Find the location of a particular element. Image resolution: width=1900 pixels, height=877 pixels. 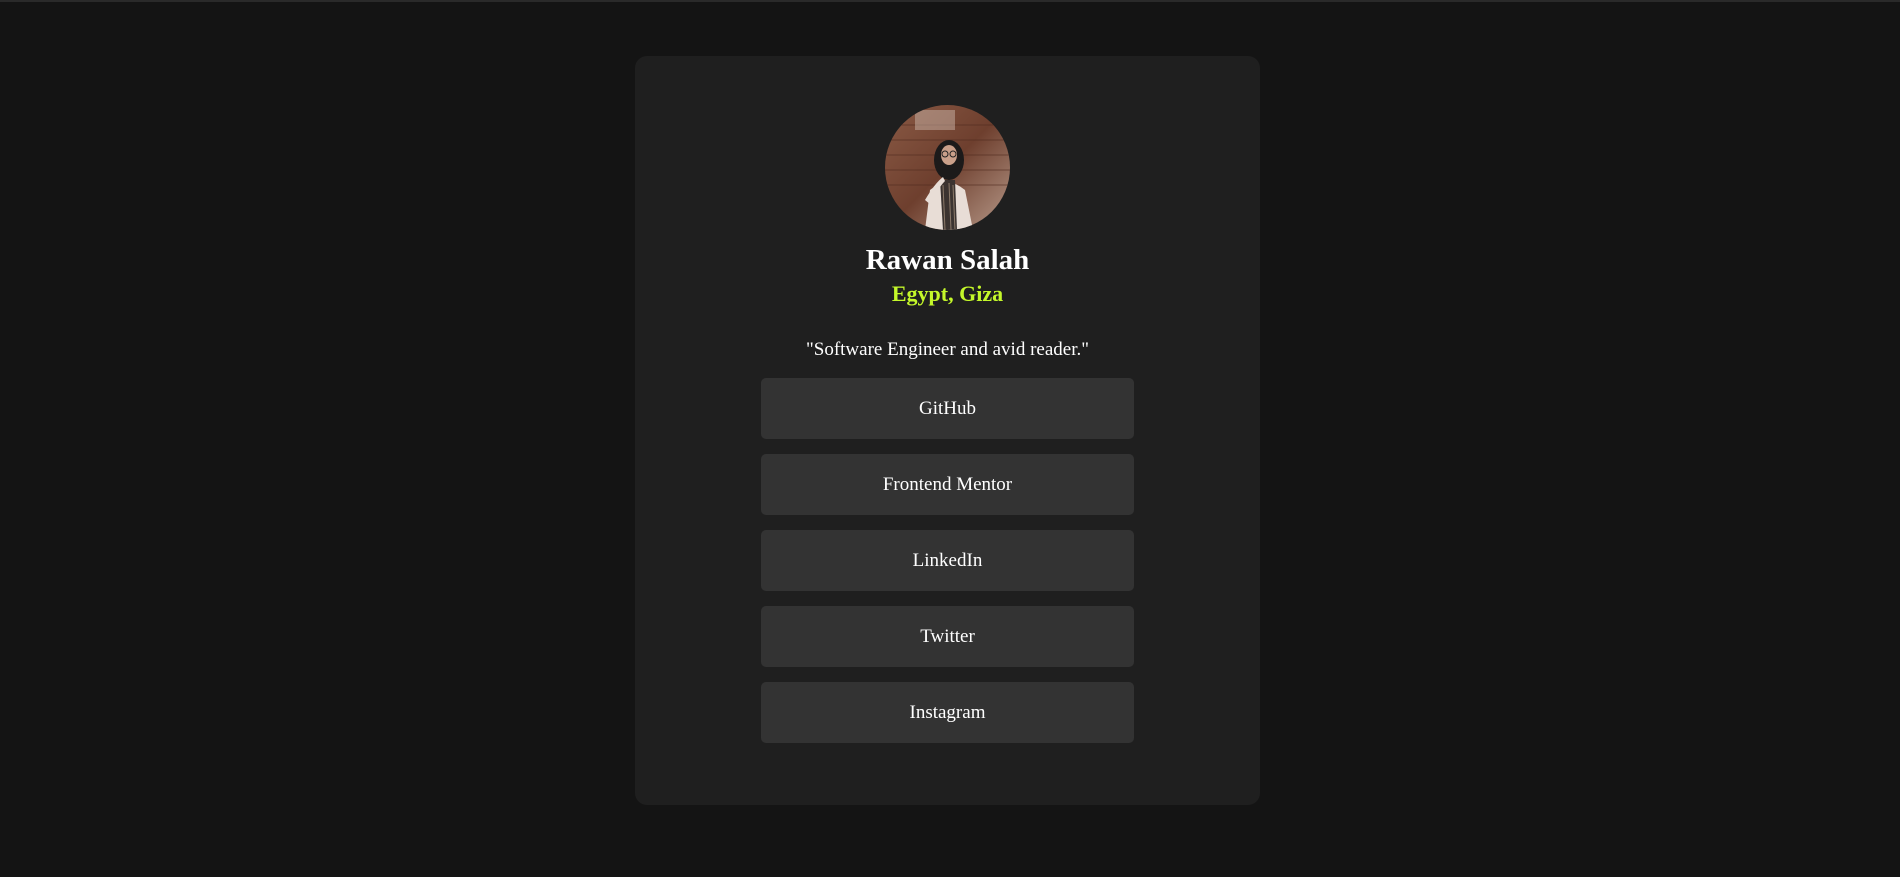

twitter-link-button: Twitter is located at coordinates (947, 636).